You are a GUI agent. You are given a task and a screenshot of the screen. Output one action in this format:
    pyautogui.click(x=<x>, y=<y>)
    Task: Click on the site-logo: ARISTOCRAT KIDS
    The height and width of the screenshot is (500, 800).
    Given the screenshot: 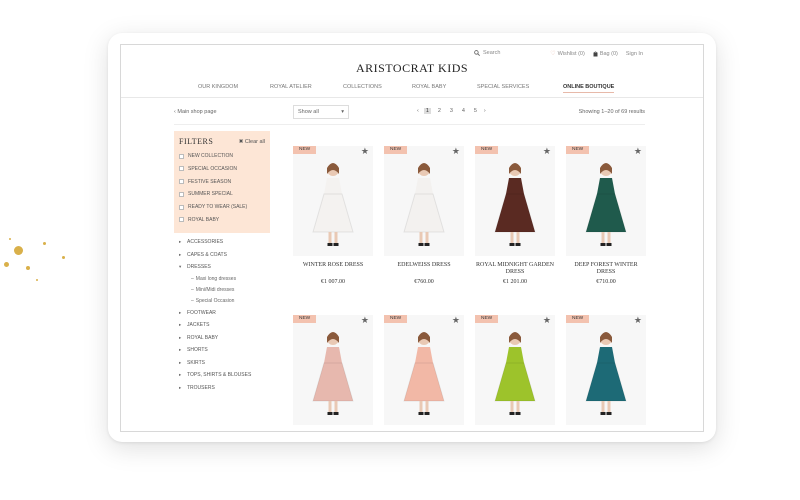 What is the action you would take?
    pyautogui.click(x=412, y=68)
    